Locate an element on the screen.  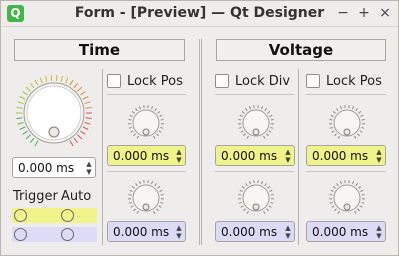
minimize-icon: − is located at coordinates (343, 13).